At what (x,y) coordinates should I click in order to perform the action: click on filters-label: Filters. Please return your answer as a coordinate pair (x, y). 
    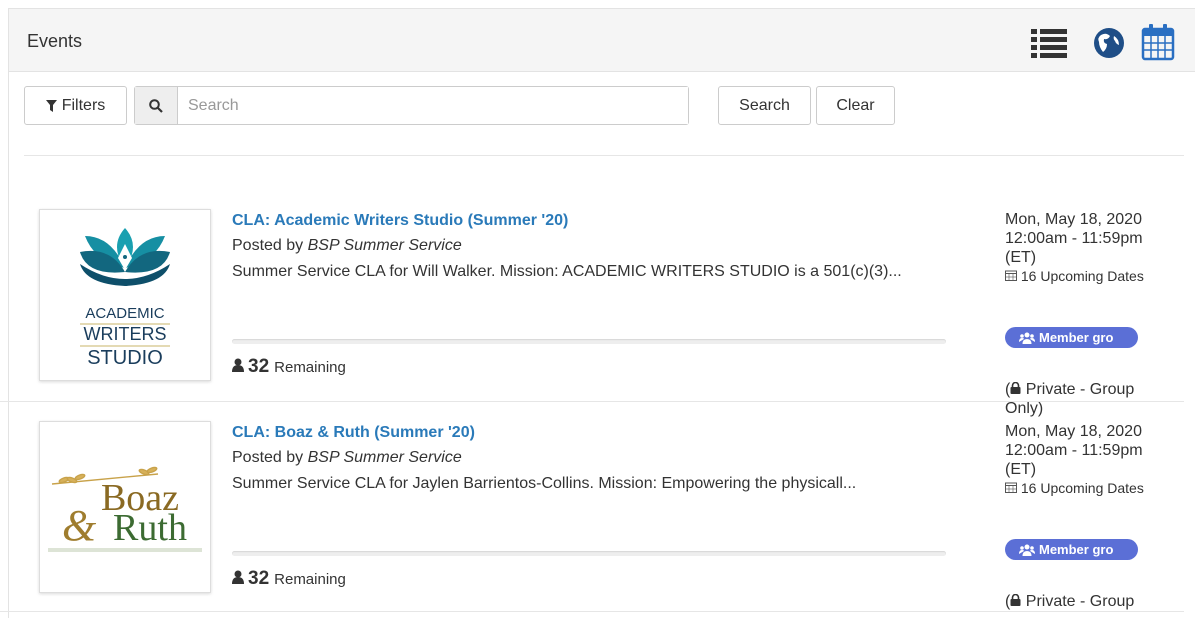
    Looking at the image, I should click on (83, 105).